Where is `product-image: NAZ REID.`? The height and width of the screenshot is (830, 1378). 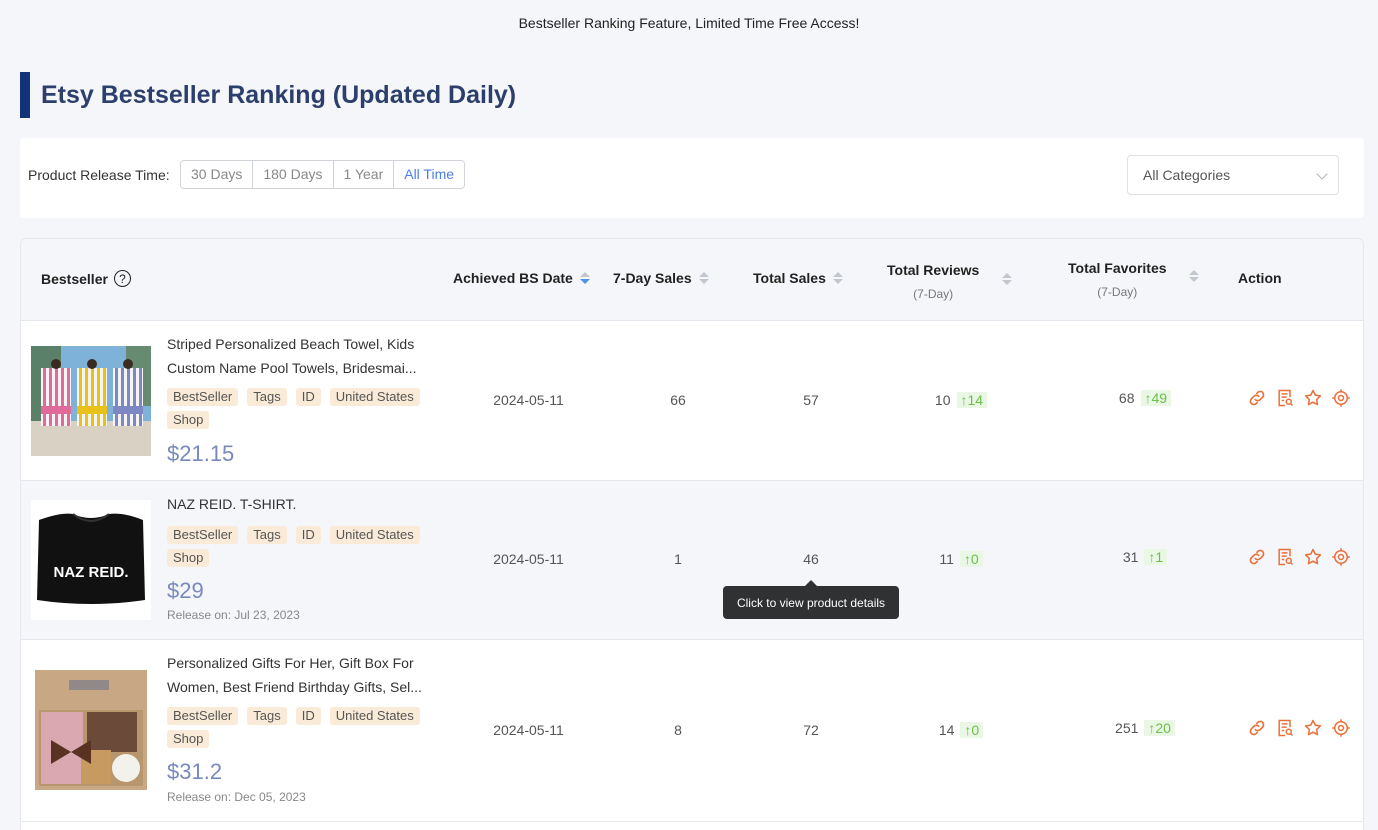 product-image: NAZ REID. is located at coordinates (91, 560).